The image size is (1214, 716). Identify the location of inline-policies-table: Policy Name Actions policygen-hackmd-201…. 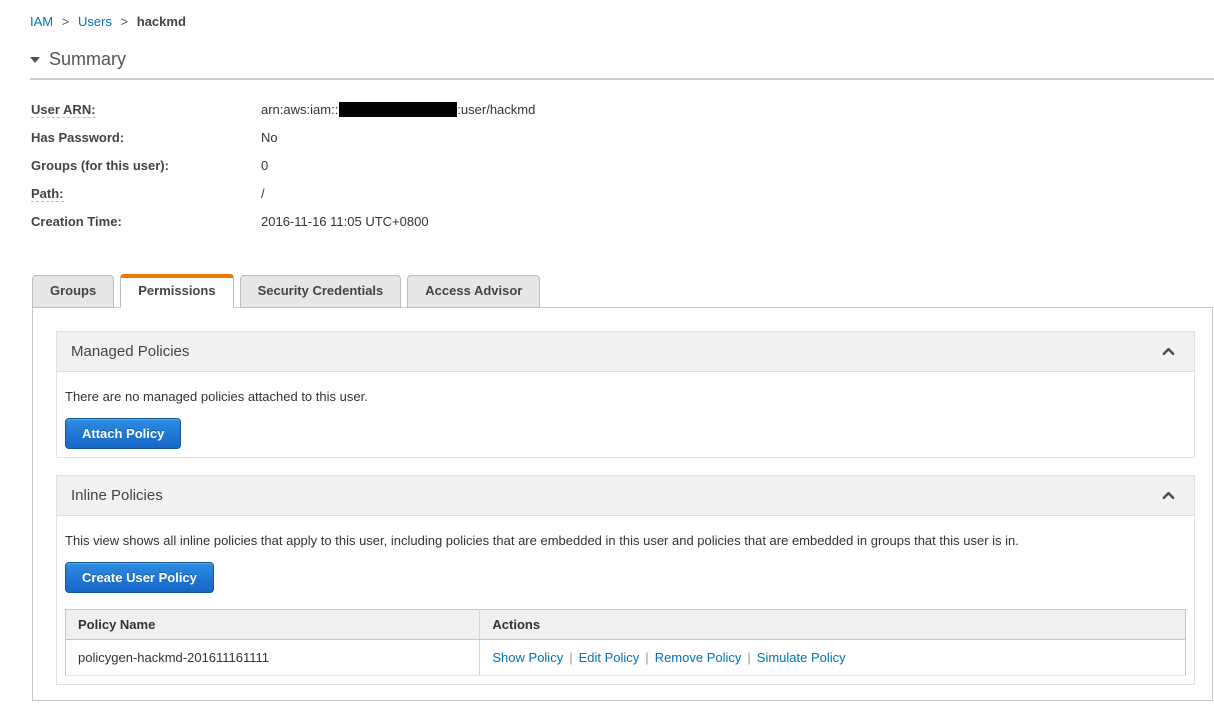
(625, 642).